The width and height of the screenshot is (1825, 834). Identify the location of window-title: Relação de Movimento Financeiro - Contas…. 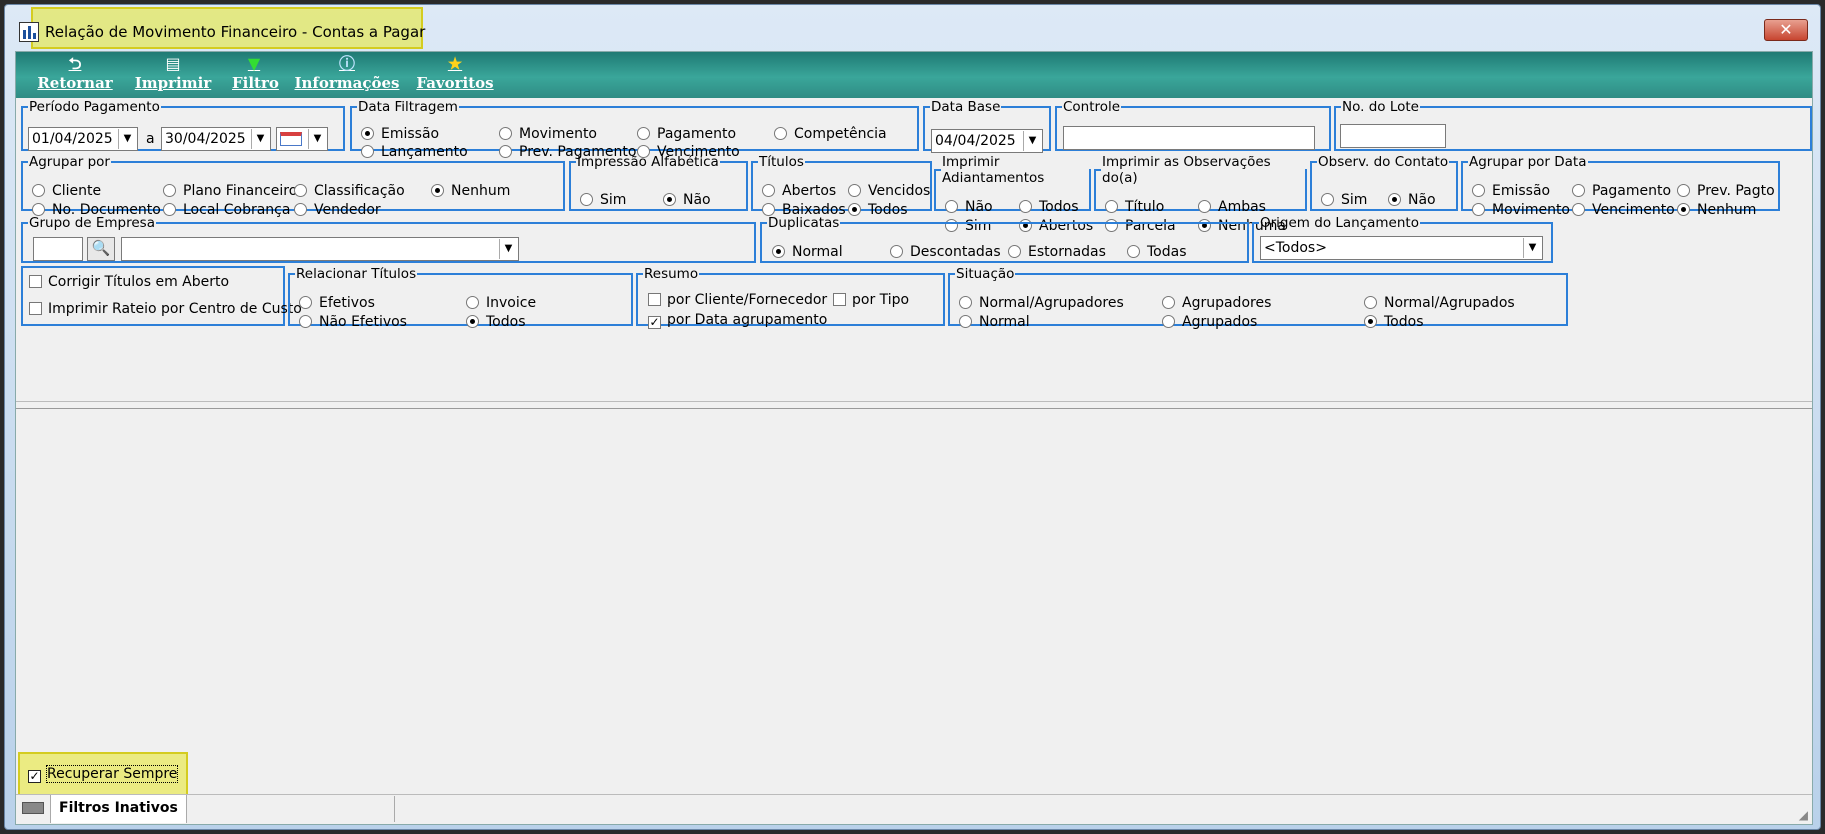
(235, 32).